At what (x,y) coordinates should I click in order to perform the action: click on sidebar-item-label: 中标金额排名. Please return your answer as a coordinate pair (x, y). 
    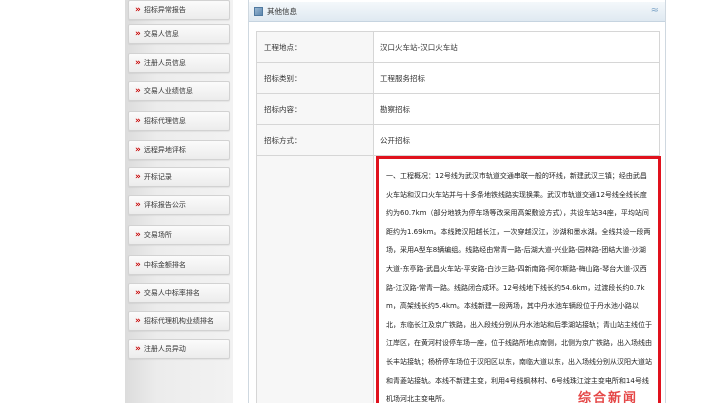
    Looking at the image, I should click on (164, 265).